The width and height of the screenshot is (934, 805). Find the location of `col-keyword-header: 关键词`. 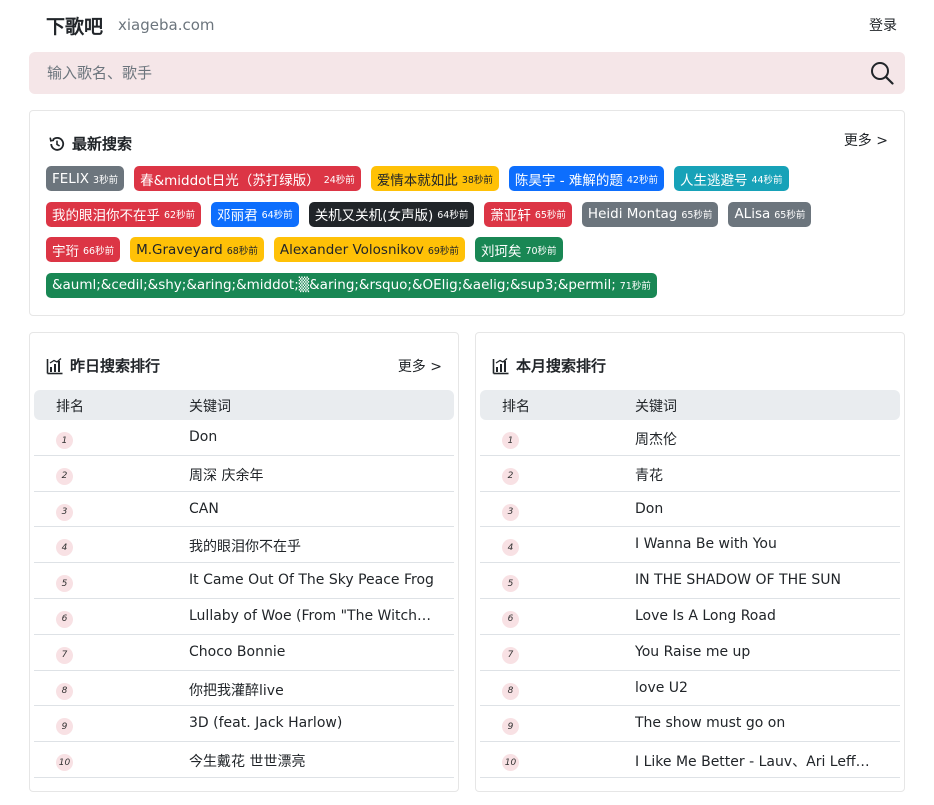

col-keyword-header: 关键词 is located at coordinates (210, 407).